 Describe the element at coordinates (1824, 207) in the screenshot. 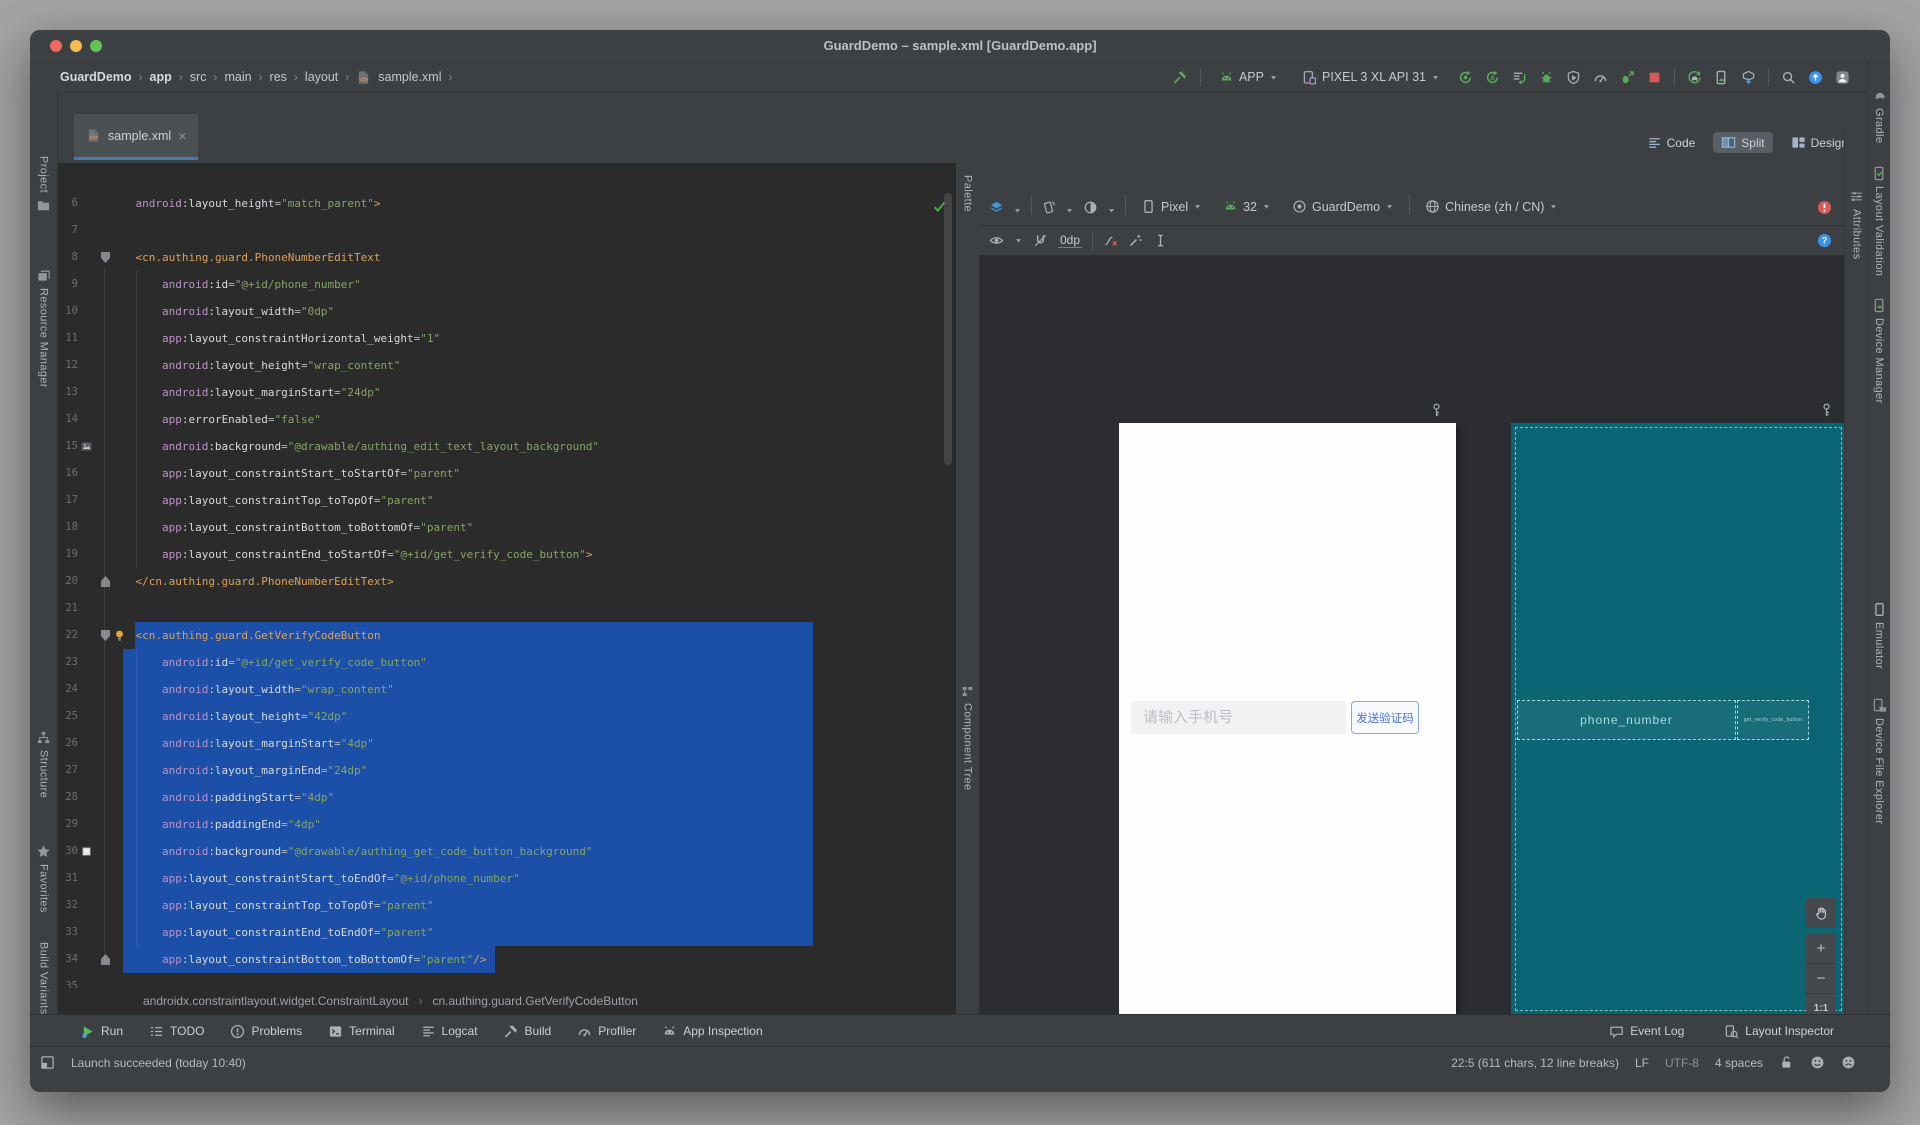

I see `issues-badge` at that location.